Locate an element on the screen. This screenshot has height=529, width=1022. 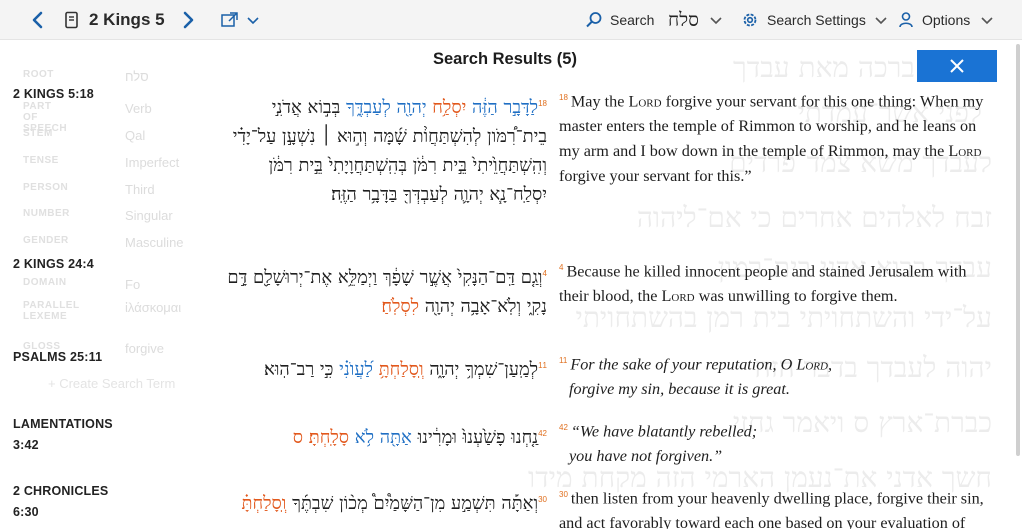
result-reference: 2 CHRONICLES 6:30 is located at coordinates (68, 502).